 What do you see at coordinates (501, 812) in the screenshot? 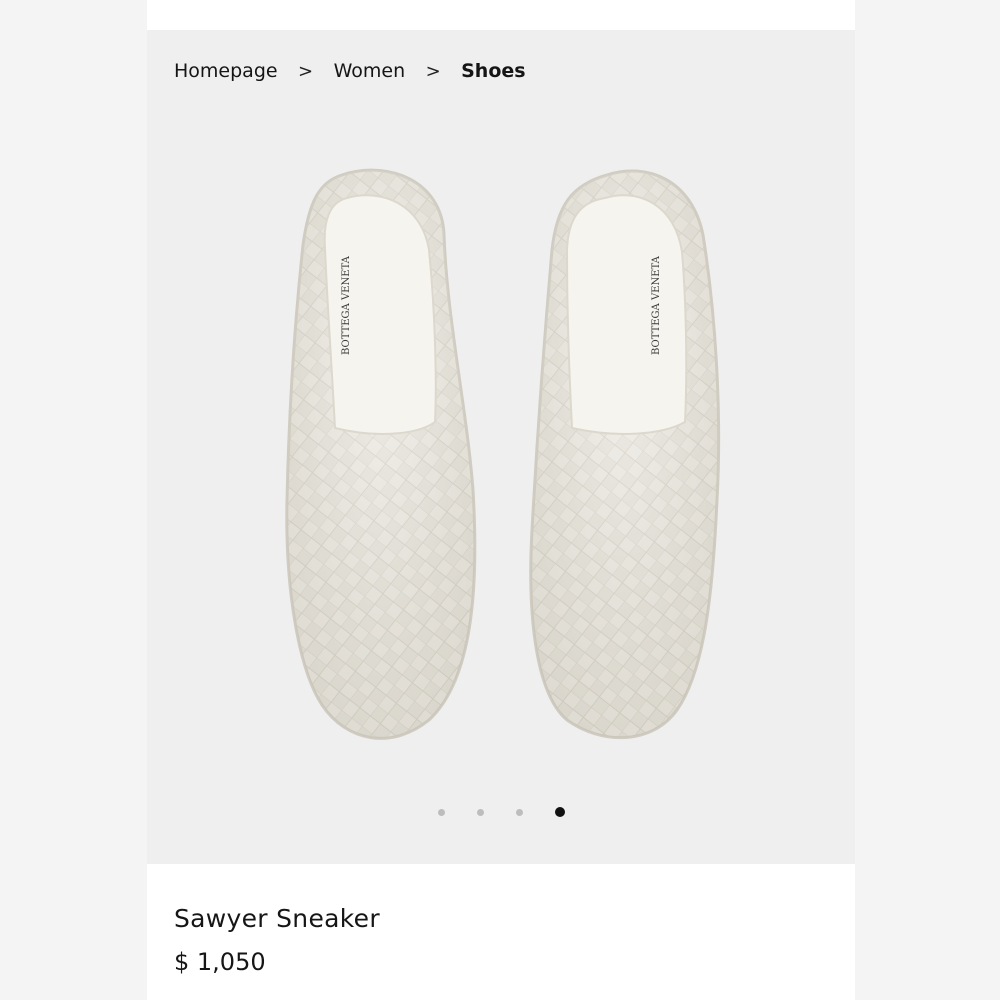
I see `carousel-indicator` at bounding box center [501, 812].